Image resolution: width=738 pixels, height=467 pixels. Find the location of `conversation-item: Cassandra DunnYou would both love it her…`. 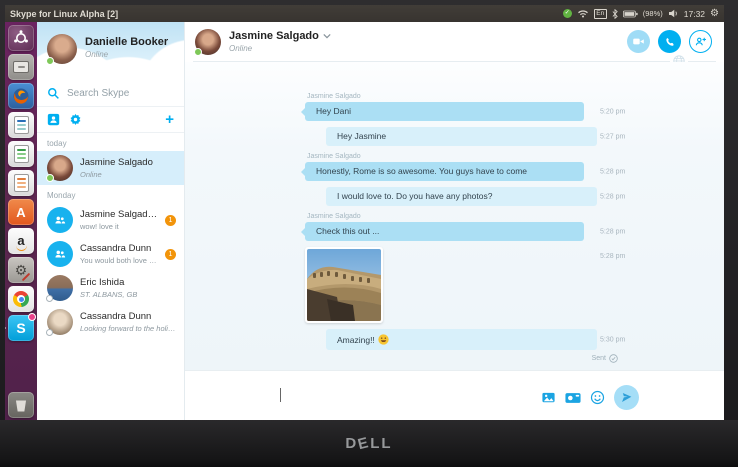

conversation-item: Cassandra DunnYou would both love it her… is located at coordinates (110, 254).